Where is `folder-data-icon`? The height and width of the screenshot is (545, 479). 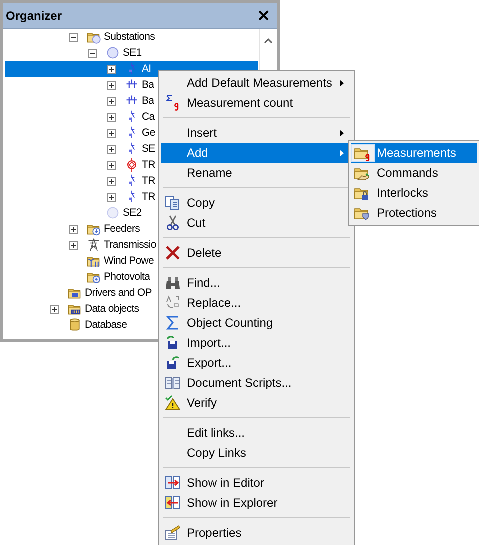 folder-data-icon is located at coordinates (75, 309).